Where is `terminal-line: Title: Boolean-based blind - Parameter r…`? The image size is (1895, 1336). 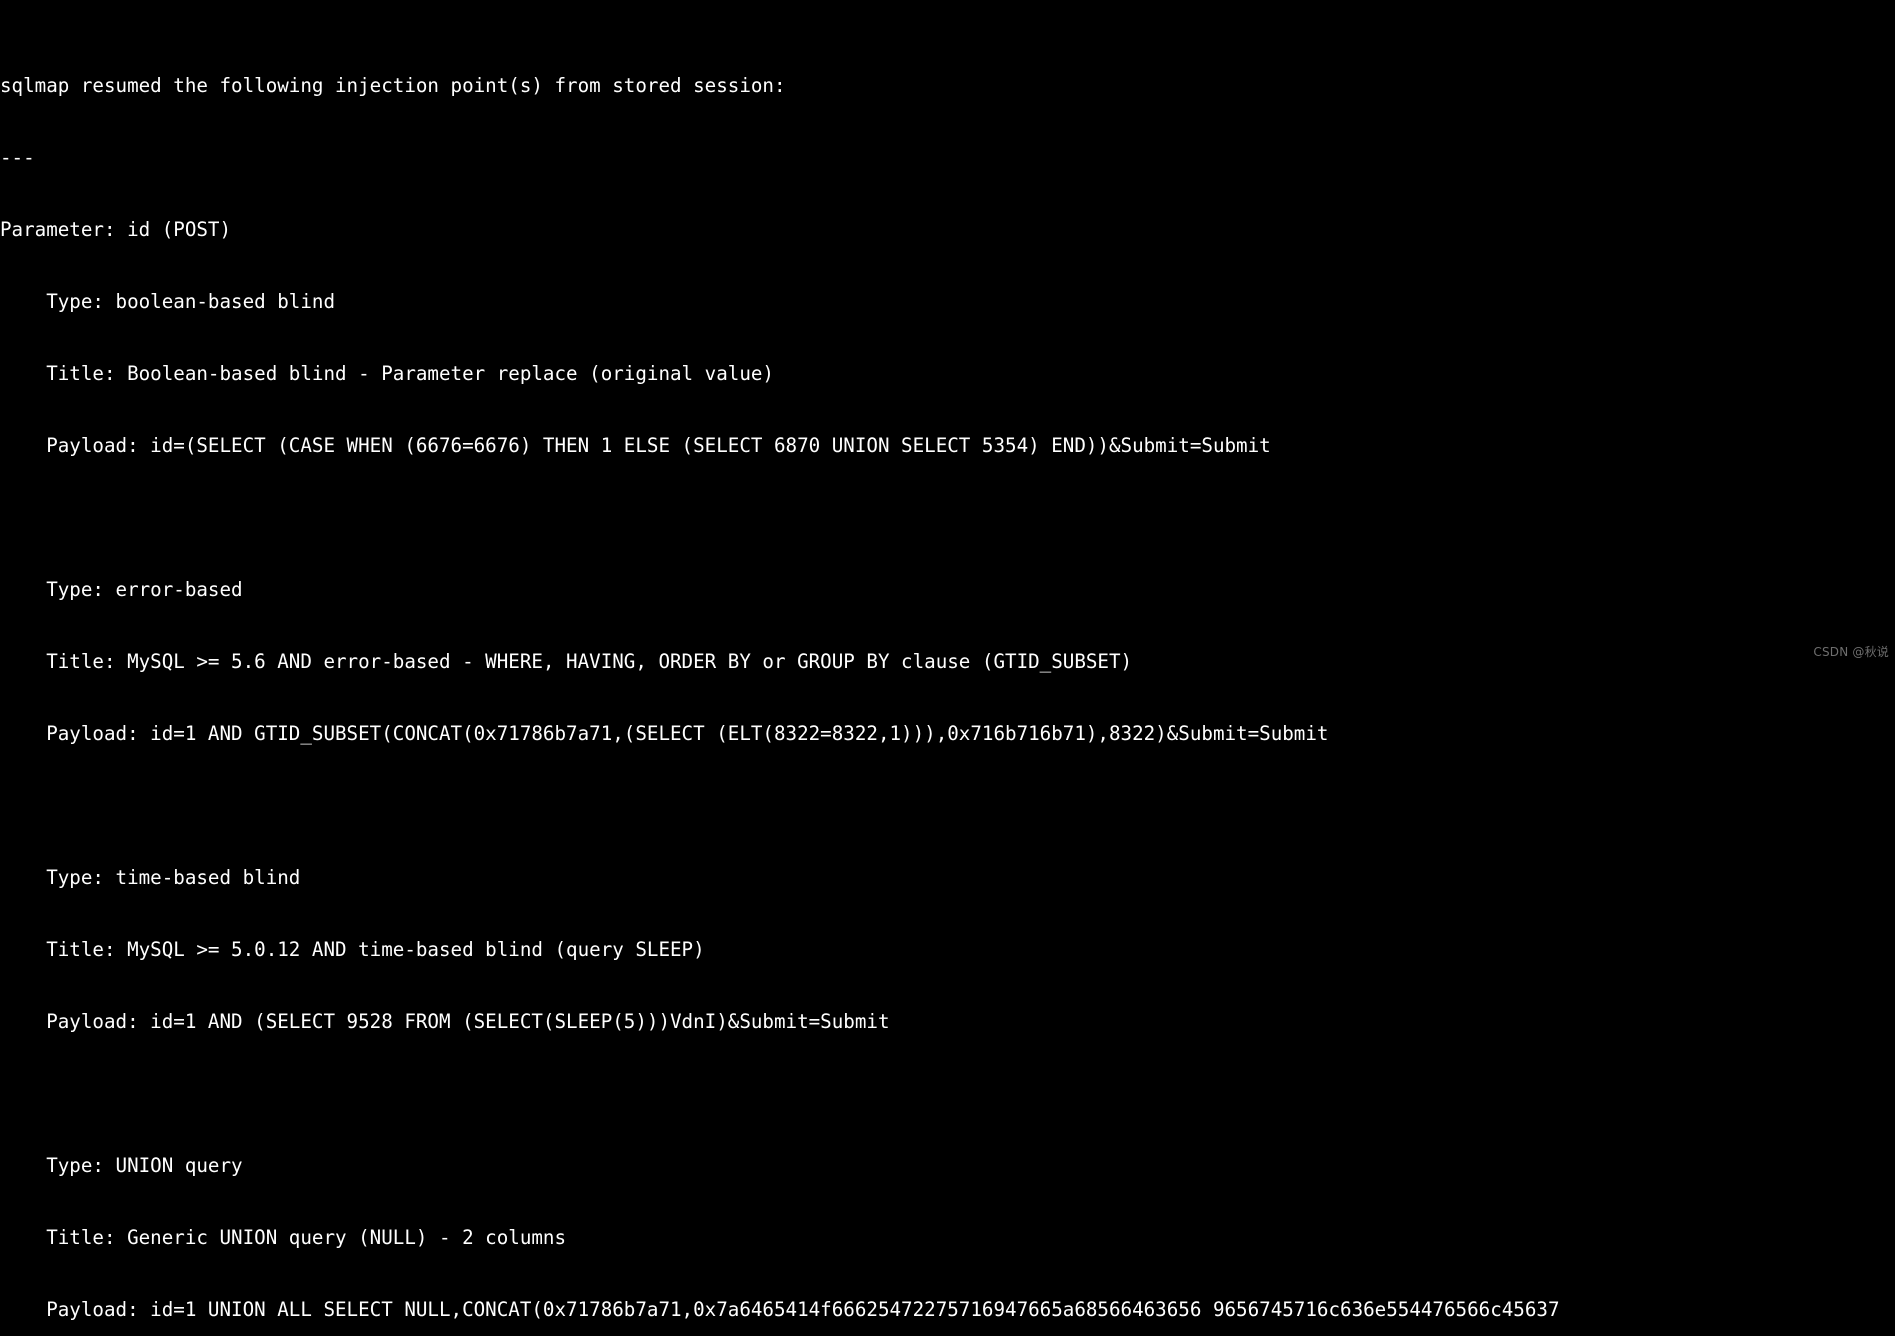 terminal-line: Title: Boolean-based blind - Parameter r… is located at coordinates (387, 373).